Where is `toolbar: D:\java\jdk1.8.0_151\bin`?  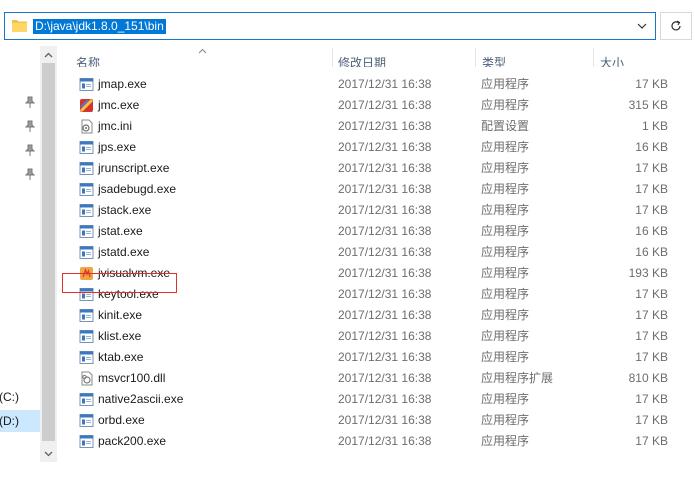
toolbar: D:\java\jdk1.8.0_151\bin is located at coordinates (347, 23).